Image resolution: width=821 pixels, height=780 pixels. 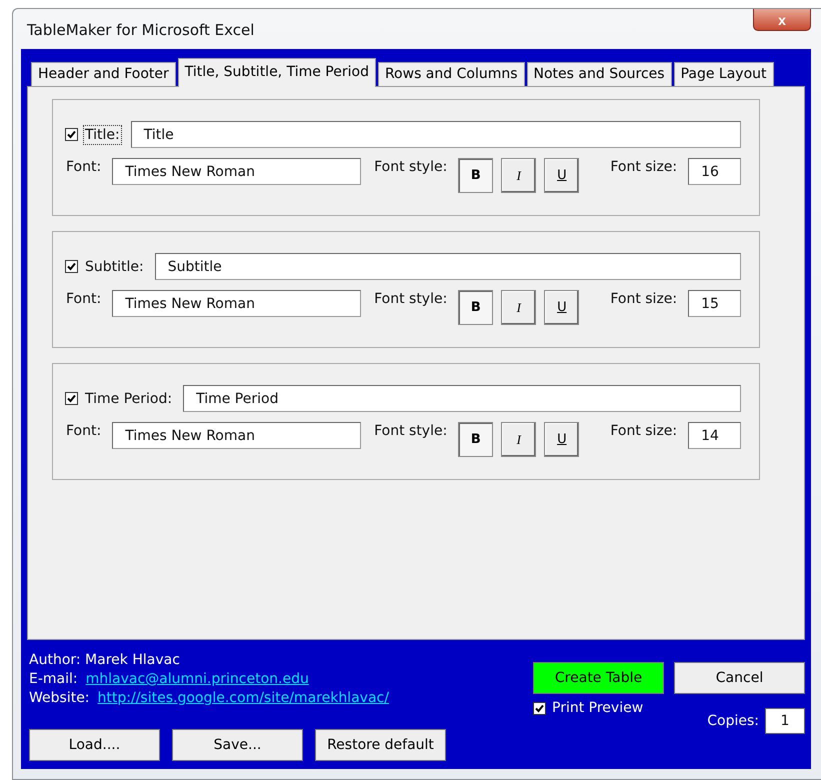 I want to click on tab: Page Layout, so click(x=724, y=74).